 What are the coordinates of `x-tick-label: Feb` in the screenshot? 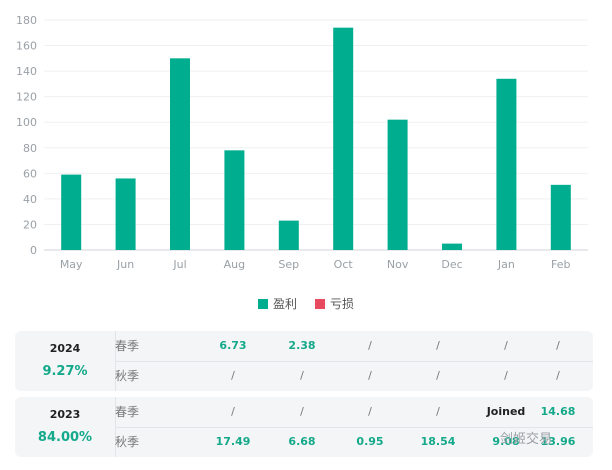 It's located at (560, 264).